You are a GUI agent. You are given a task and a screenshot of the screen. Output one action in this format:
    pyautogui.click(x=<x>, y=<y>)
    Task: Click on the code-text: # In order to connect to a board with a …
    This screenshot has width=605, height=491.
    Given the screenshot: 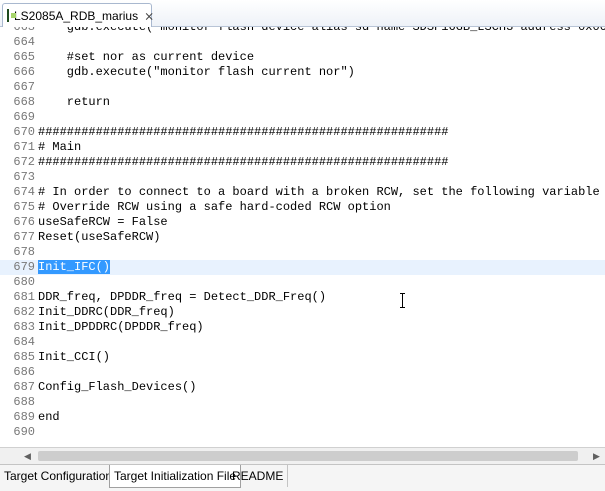 What is the action you would take?
    pyautogui.click(x=321, y=192)
    